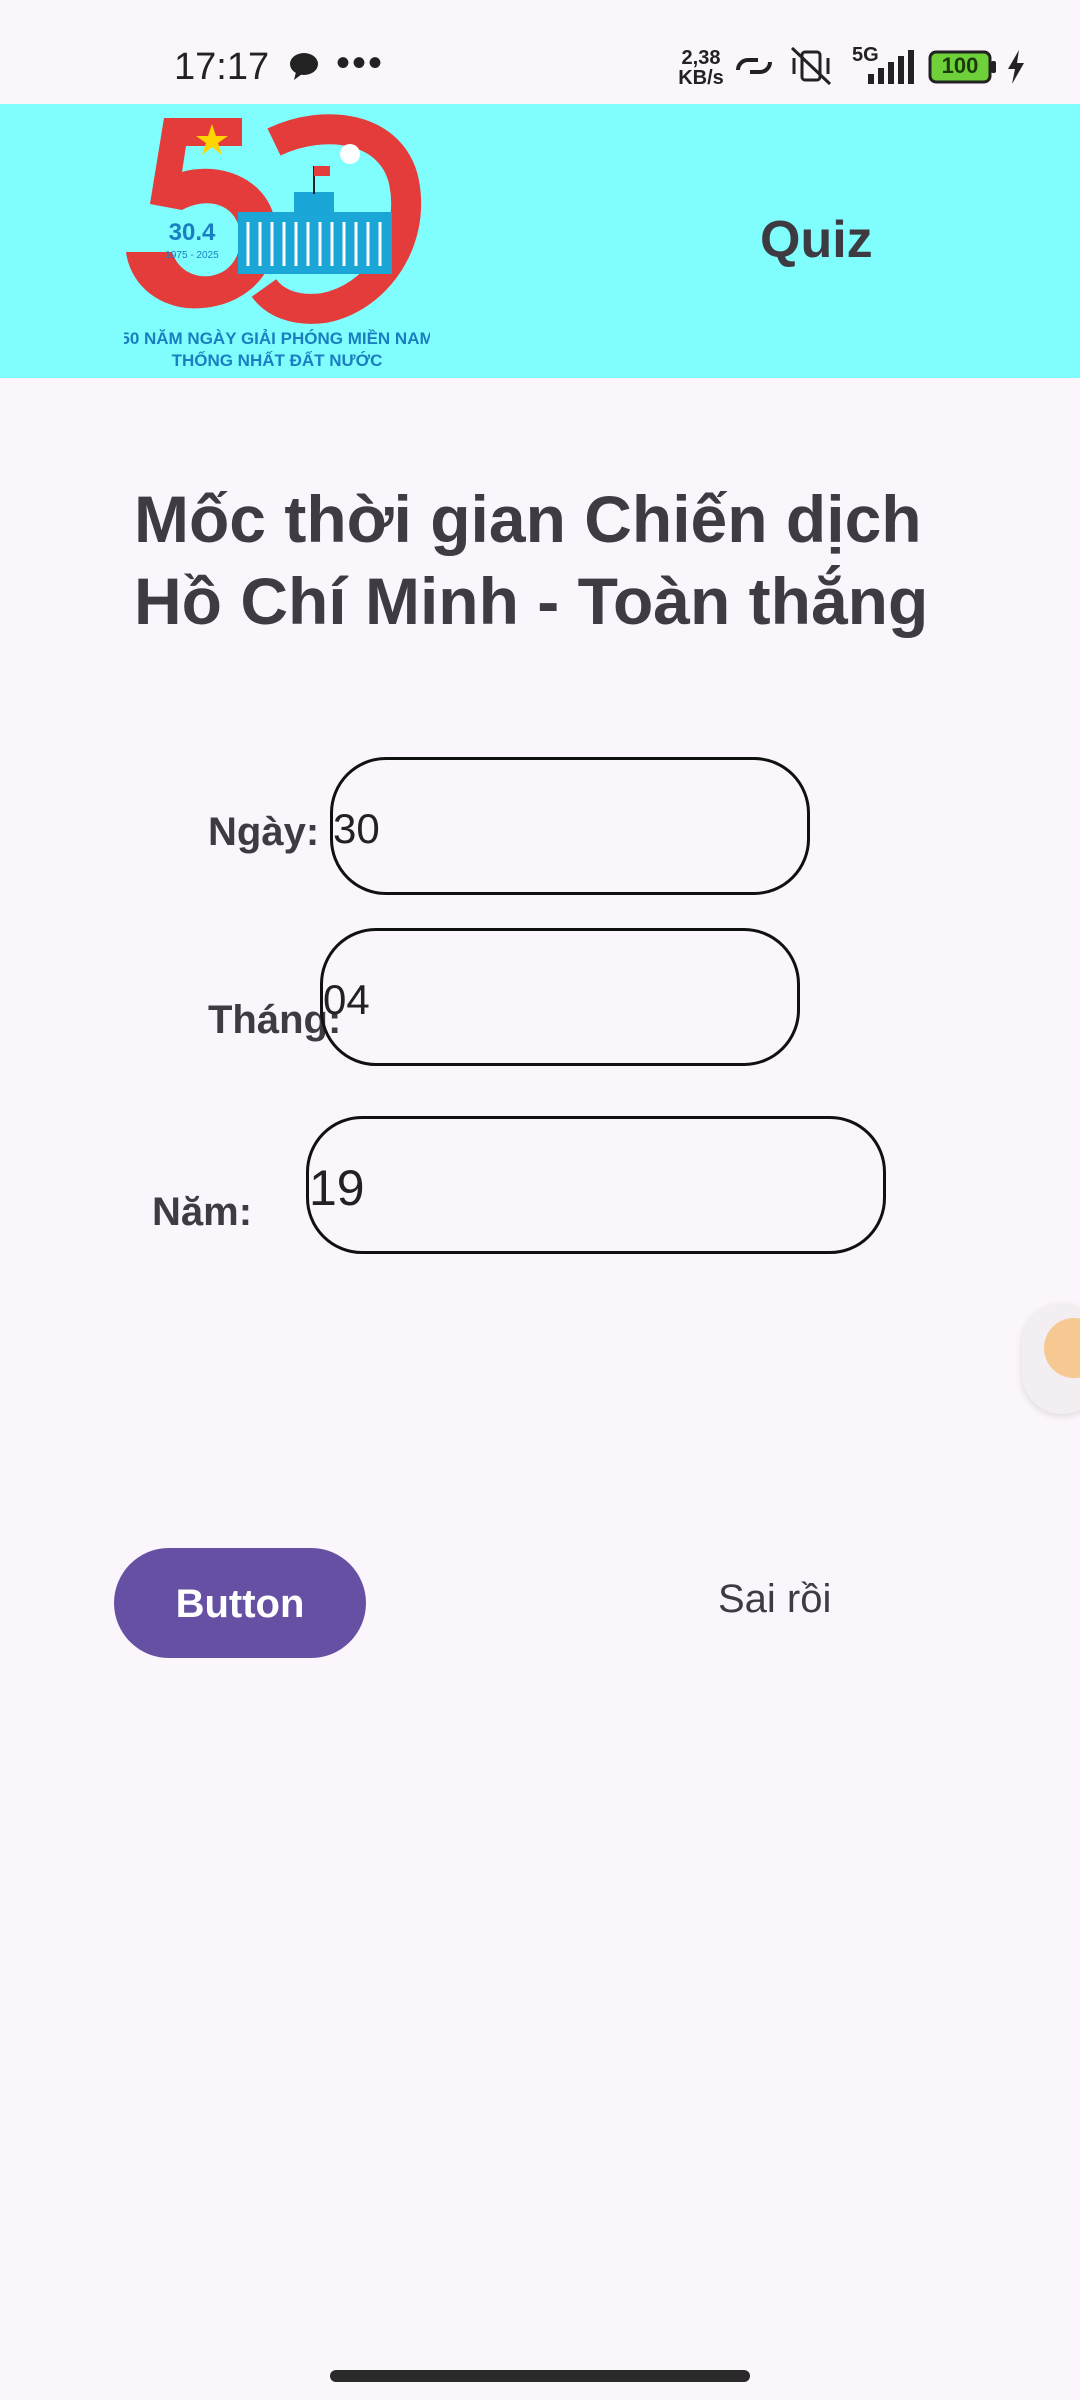 The width and height of the screenshot is (1080, 2400). I want to click on network-speed: 2,38 KB/s, so click(701, 68).